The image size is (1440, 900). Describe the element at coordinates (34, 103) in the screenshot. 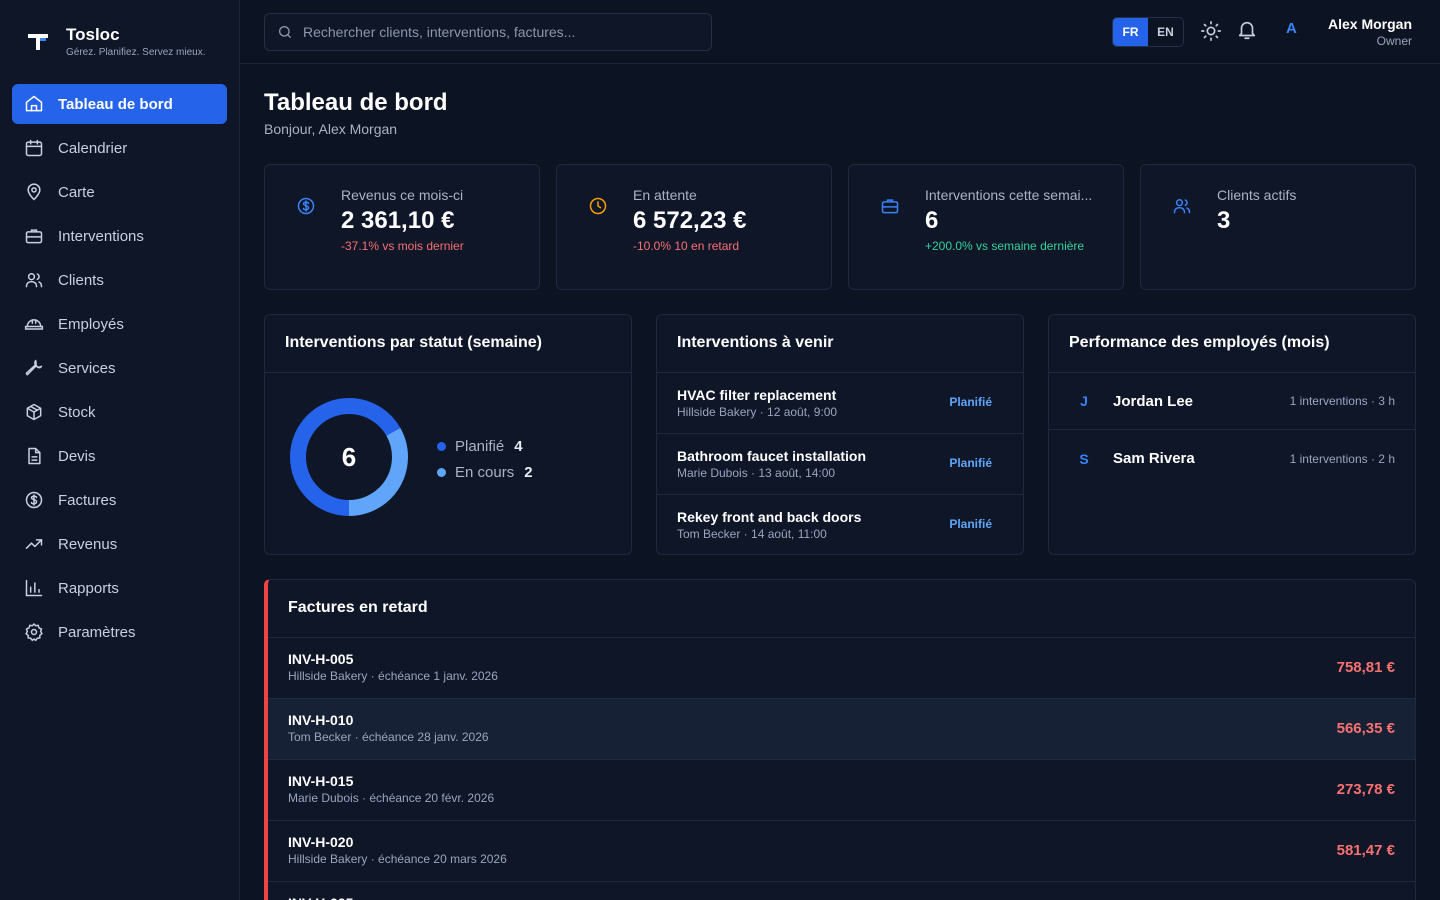

I see `home-icon` at that location.